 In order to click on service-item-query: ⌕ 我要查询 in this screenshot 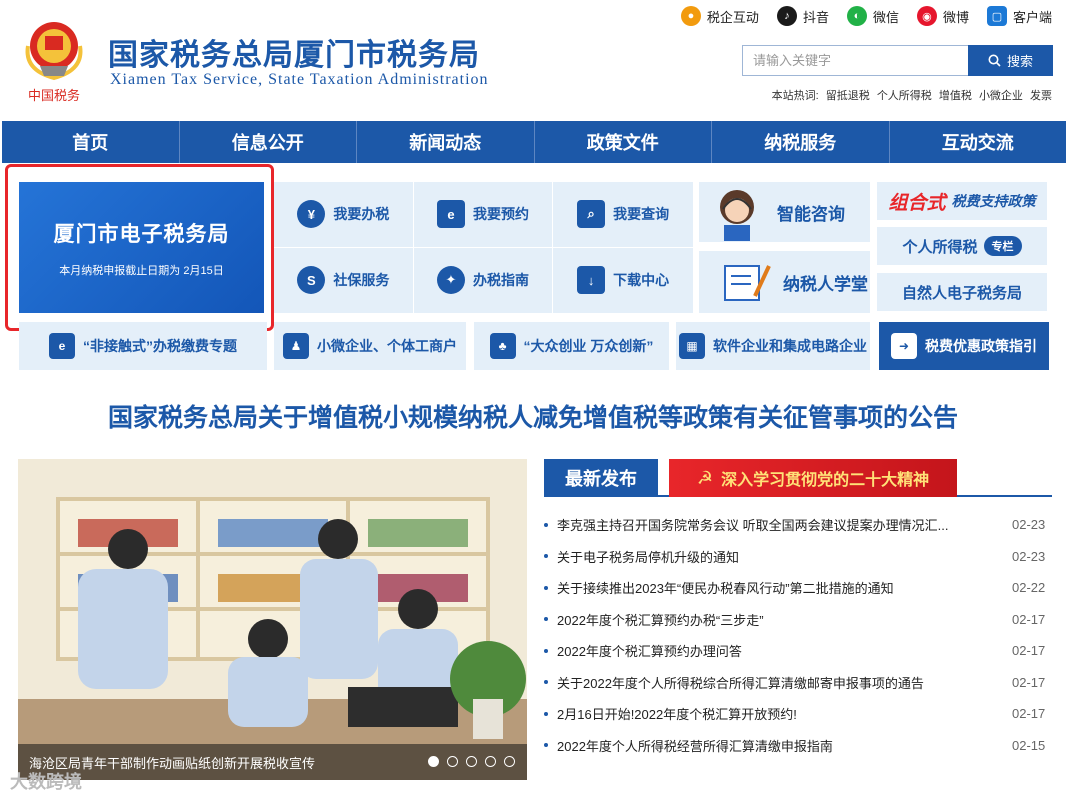, I will do `click(623, 215)`.